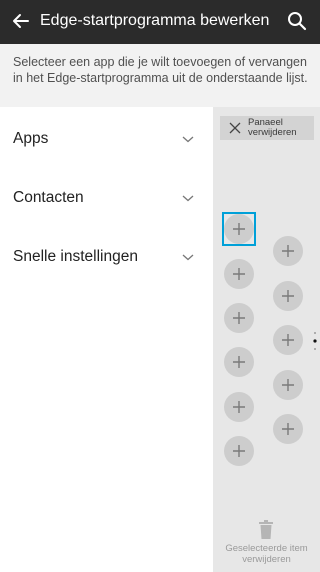 Image resolution: width=320 pixels, height=572 pixels. Describe the element at coordinates (75, 256) in the screenshot. I see `category-label: Snelle instellingen` at that location.